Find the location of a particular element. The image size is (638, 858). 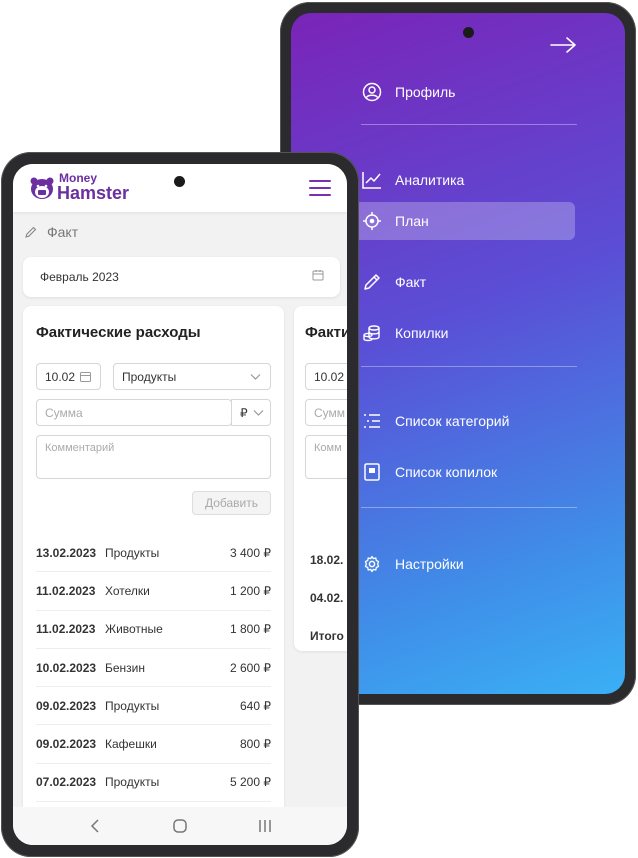

breadcrumb: Факт is located at coordinates (51, 232).